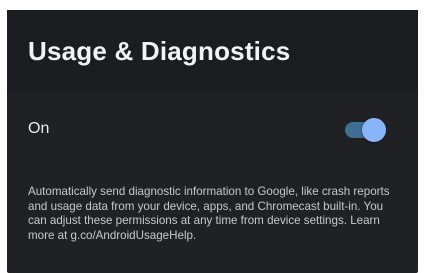  I want to click on page-title: Usage & Diagnostics, so click(159, 51).